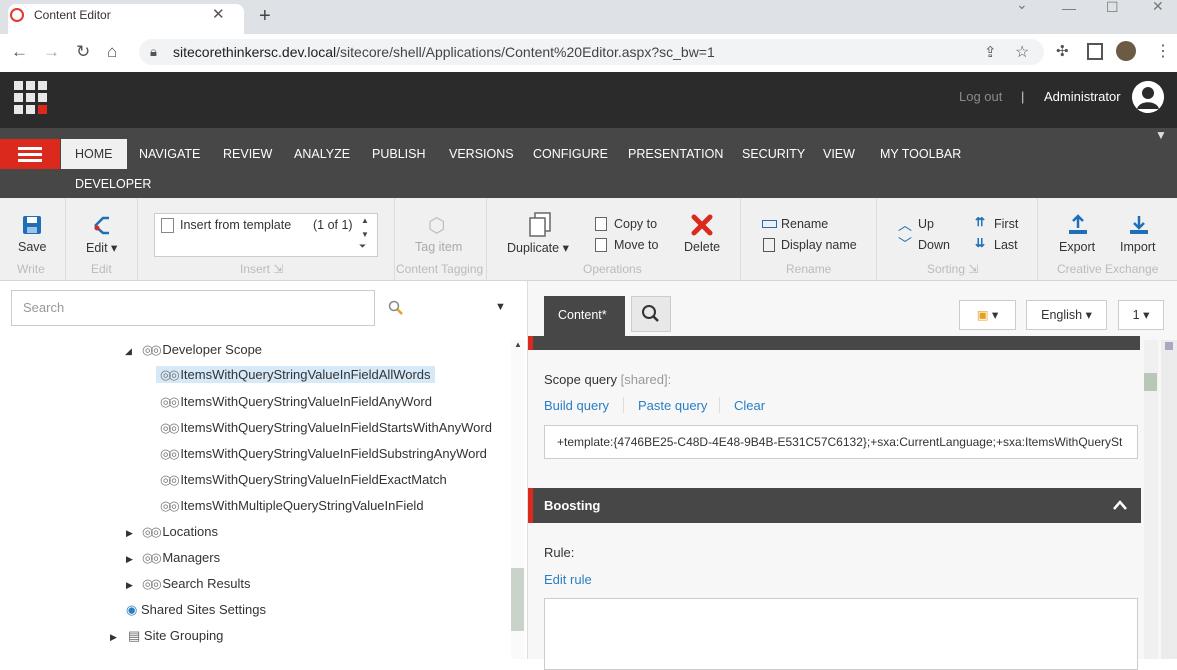  I want to click on content-tab: Content*, so click(584, 316).